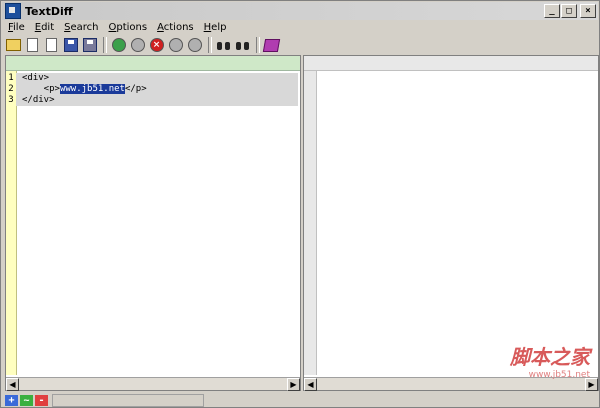 This screenshot has height=408, width=600. What do you see at coordinates (32, 45) in the screenshot?
I see `new-doc-icon` at bounding box center [32, 45].